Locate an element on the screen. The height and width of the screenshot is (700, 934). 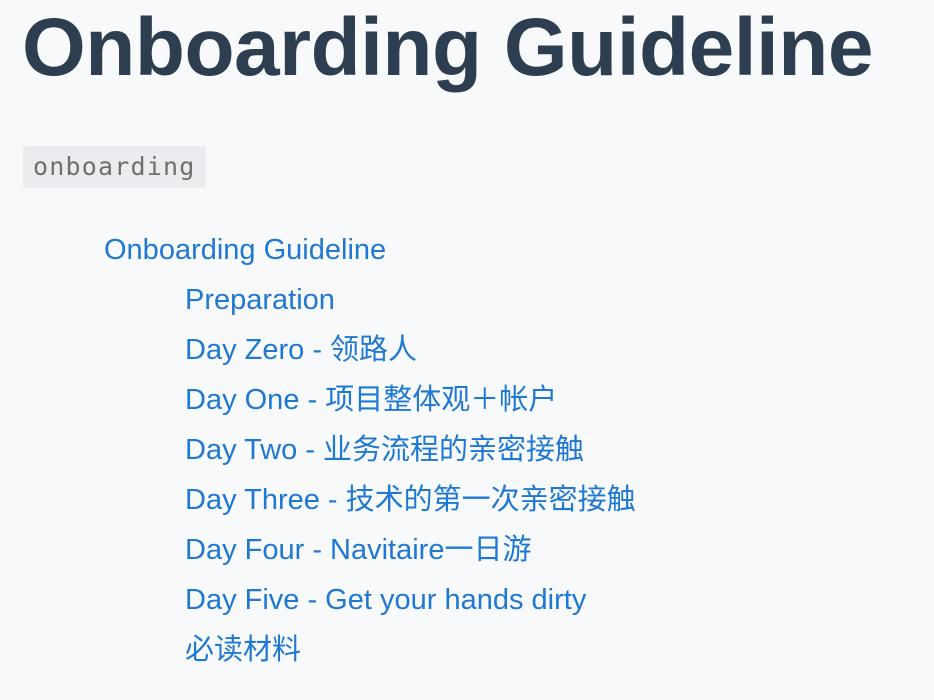
toc-link-day-zero: Day Zero - 领路人 is located at coordinates (301, 350).